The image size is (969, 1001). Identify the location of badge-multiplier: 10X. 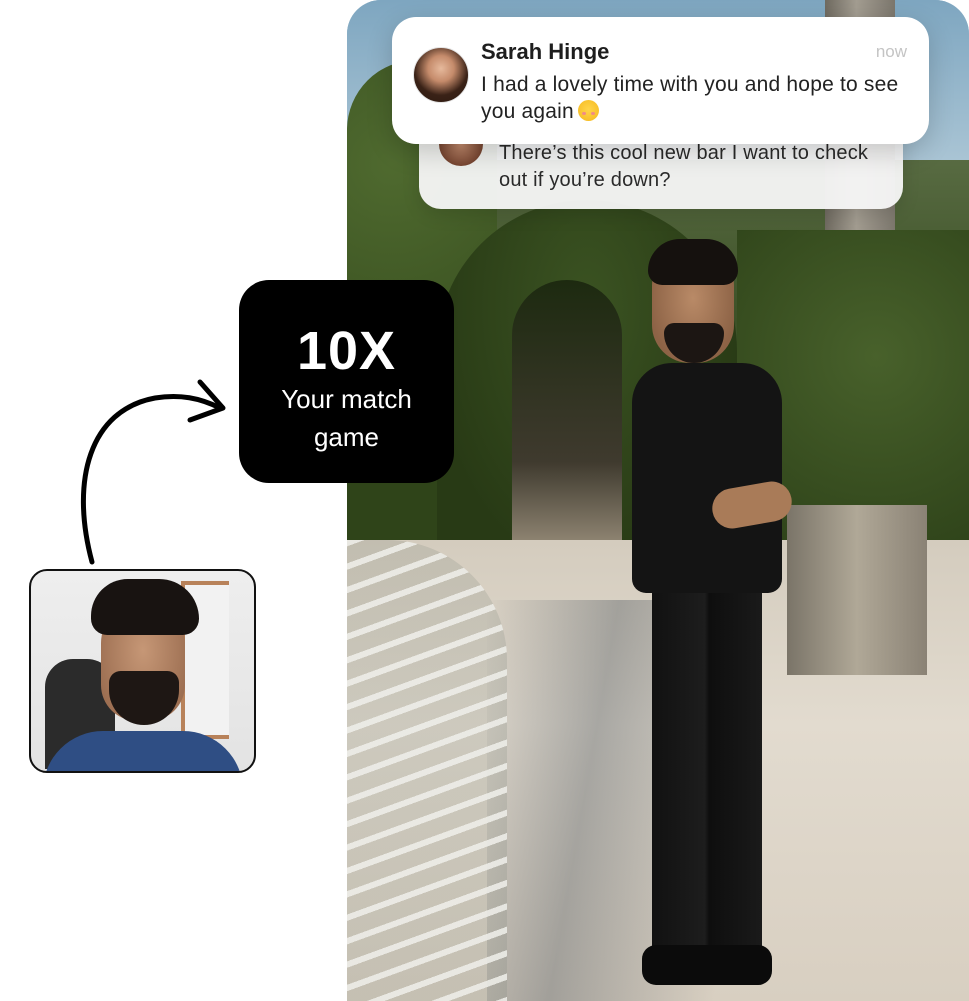
(346, 351).